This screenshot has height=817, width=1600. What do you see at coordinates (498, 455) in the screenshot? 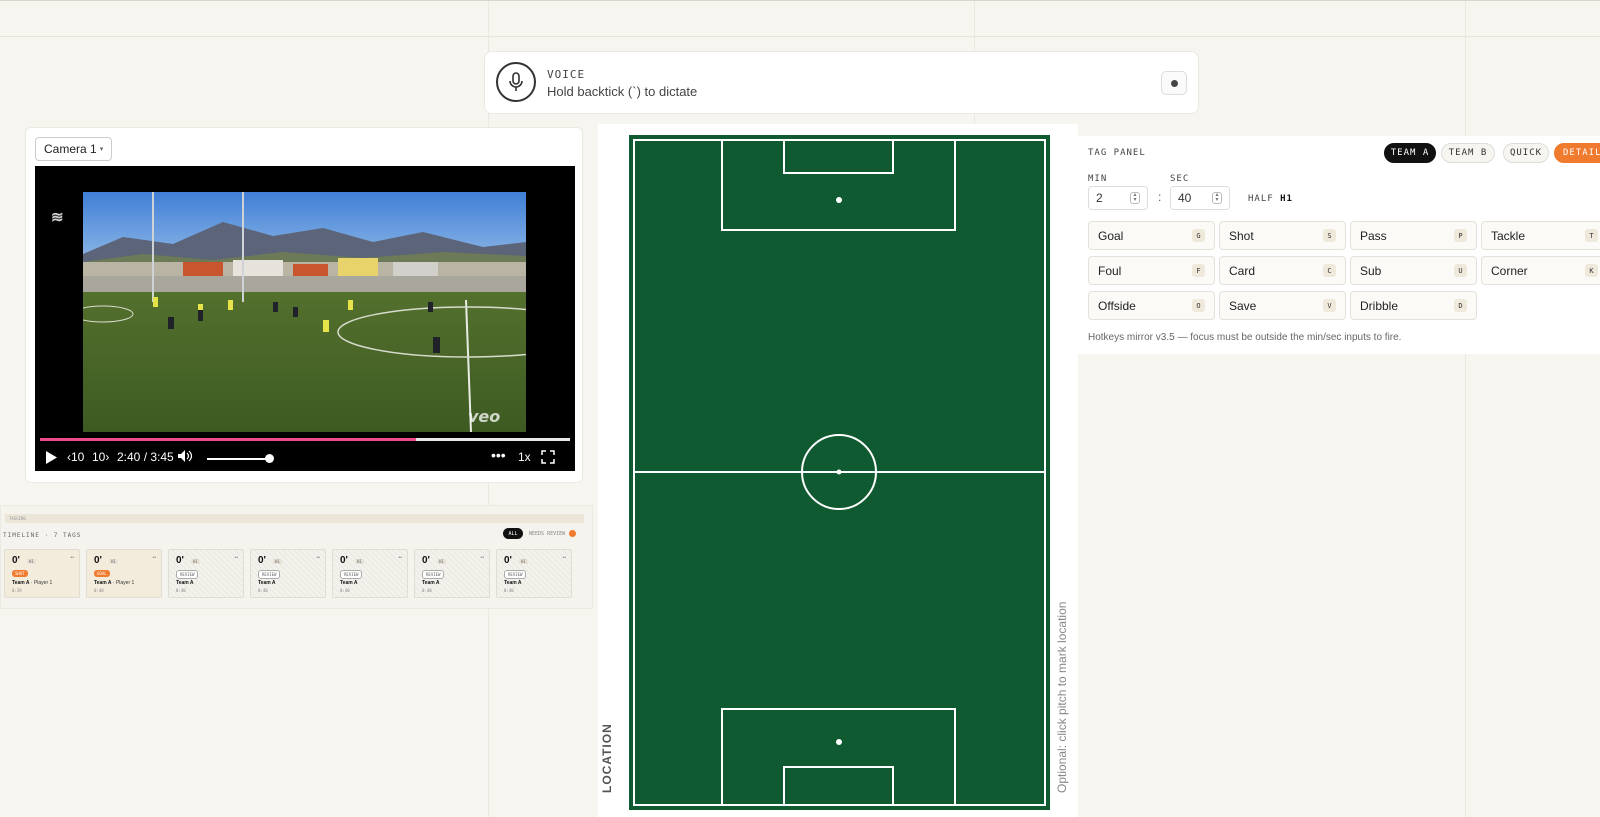
I see `more-options-icon: •••` at bounding box center [498, 455].